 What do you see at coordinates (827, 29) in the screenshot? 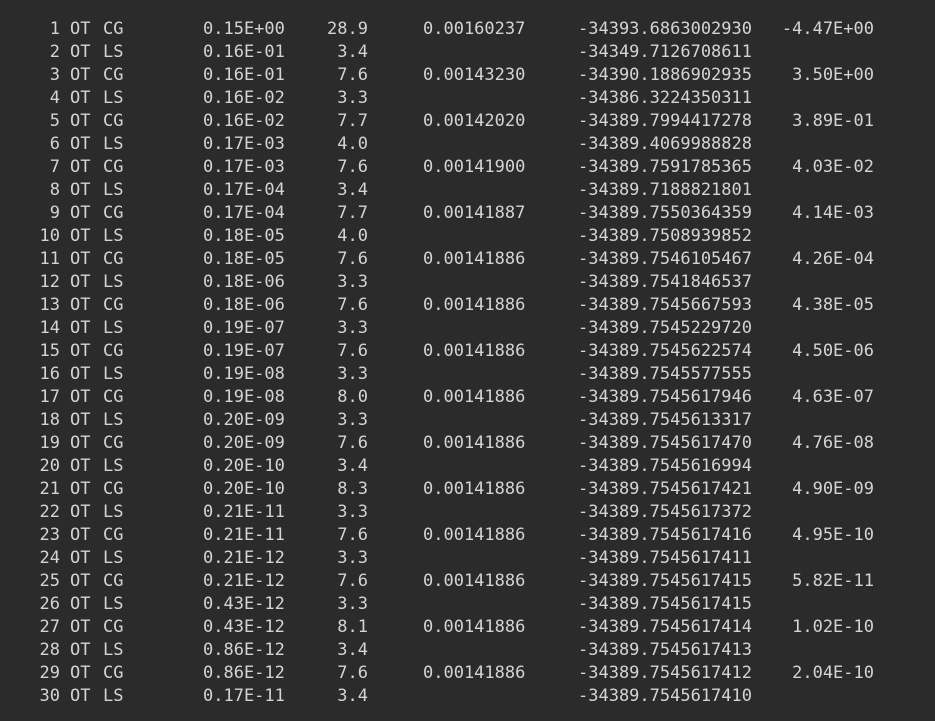
I see `energy-change: -4.47E+00` at bounding box center [827, 29].